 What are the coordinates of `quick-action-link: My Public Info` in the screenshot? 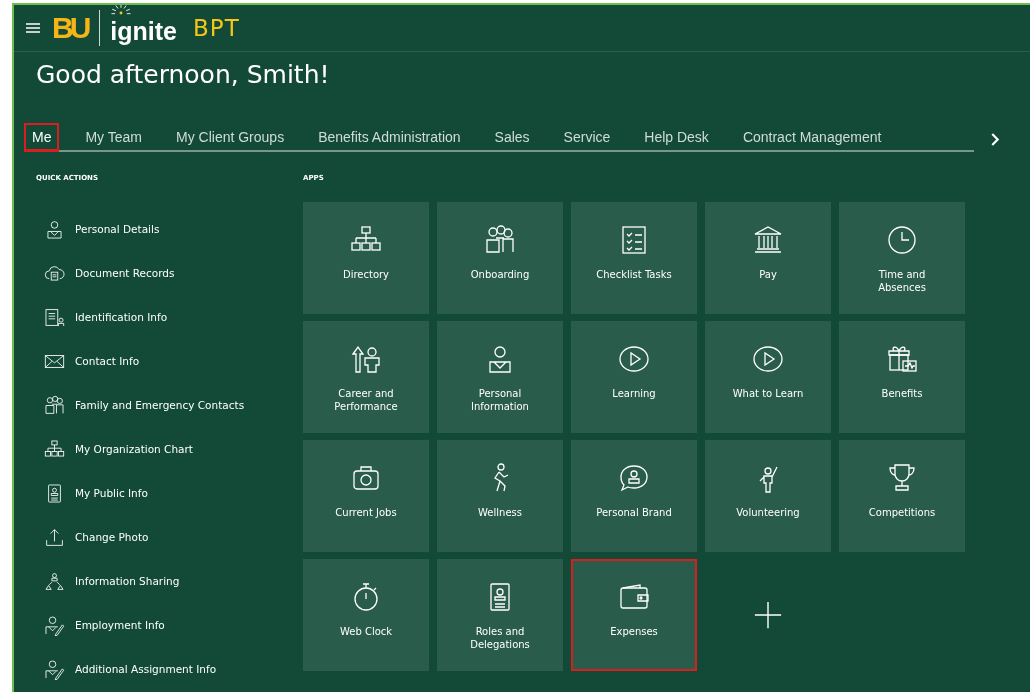 It's located at (169, 493).